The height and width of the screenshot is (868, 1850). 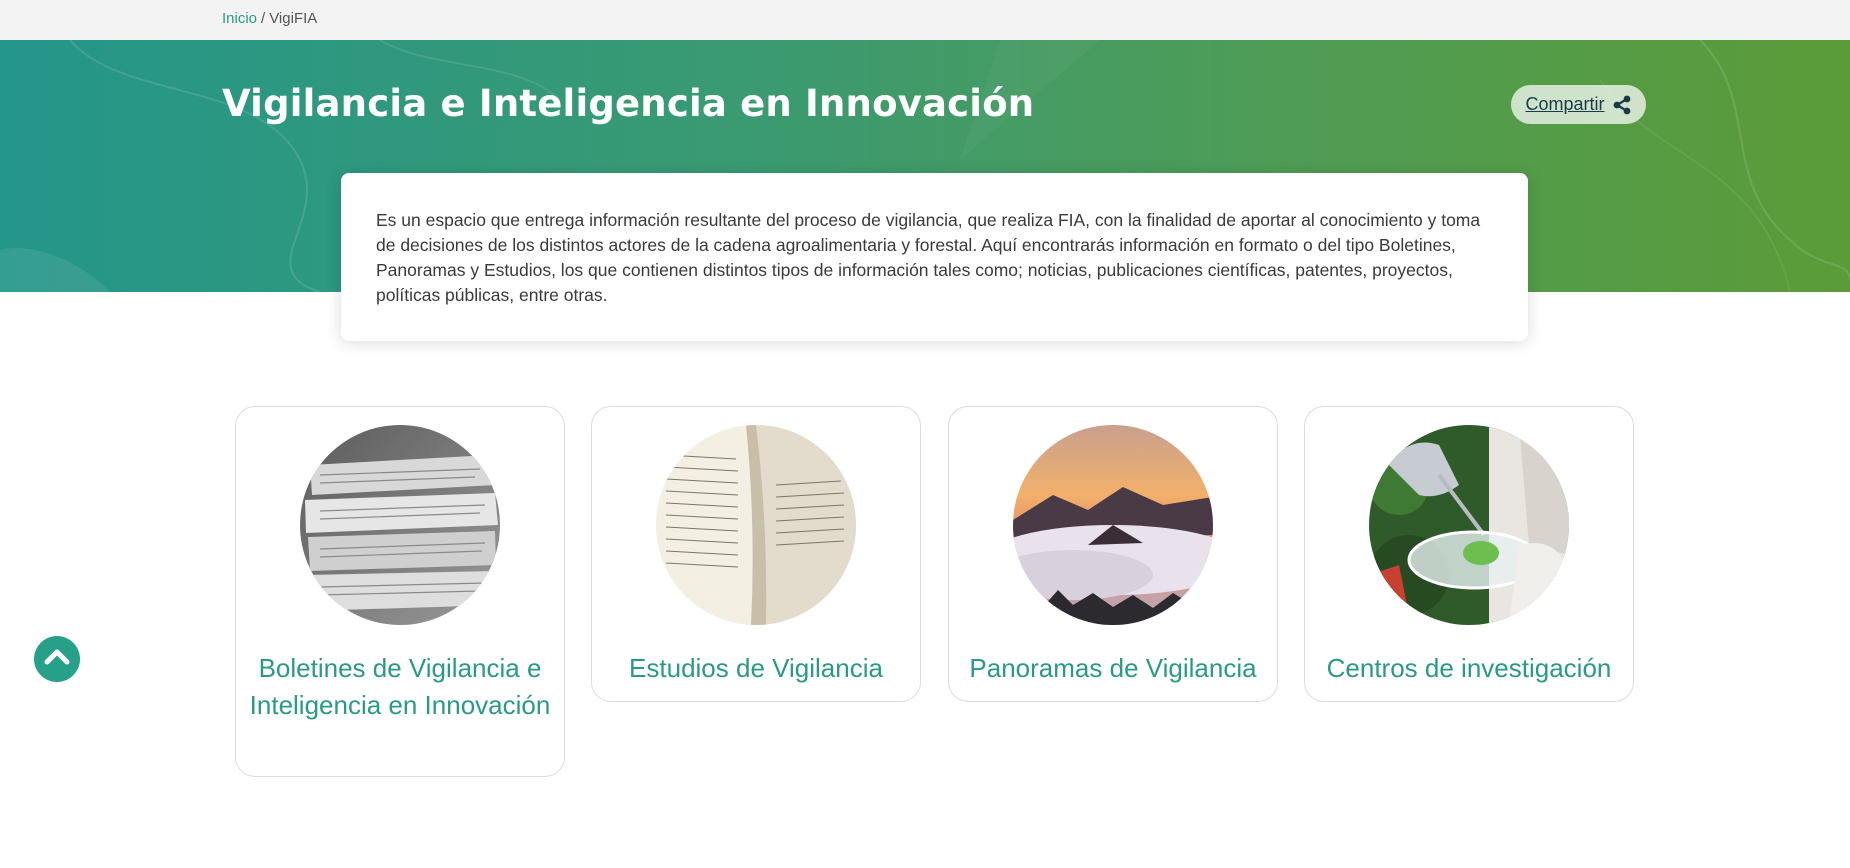 I want to click on open-book-image, so click(x=756, y=525).